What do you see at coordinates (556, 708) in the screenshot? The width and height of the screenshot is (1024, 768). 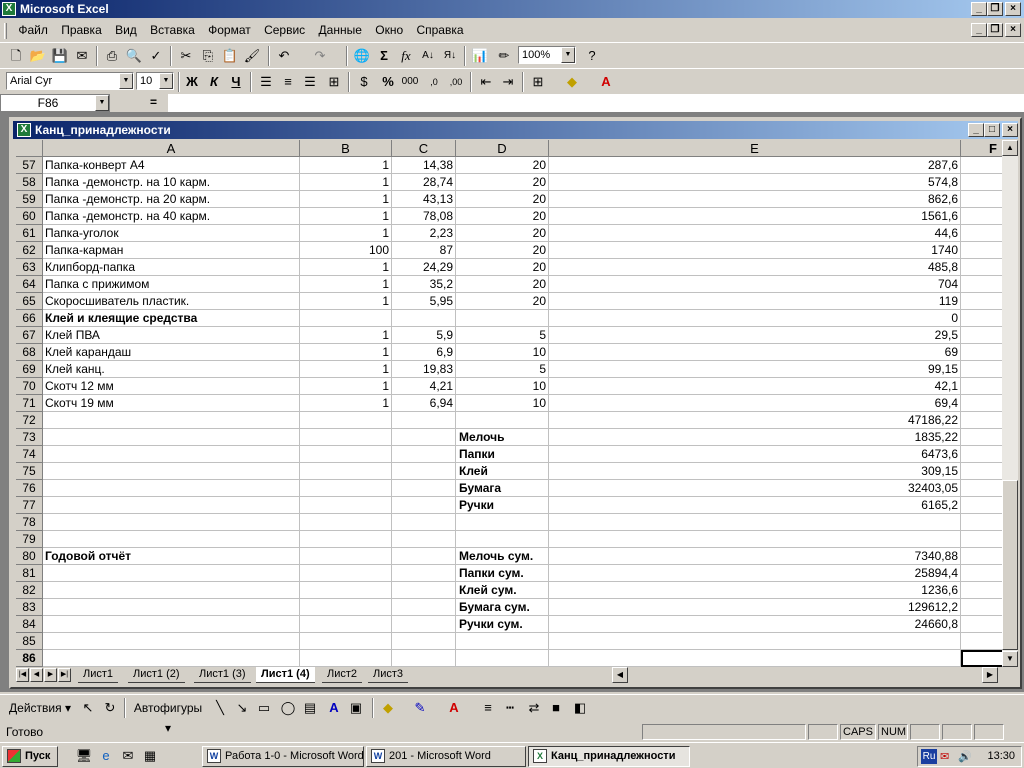 I see `shadow-icon: ■` at bounding box center [556, 708].